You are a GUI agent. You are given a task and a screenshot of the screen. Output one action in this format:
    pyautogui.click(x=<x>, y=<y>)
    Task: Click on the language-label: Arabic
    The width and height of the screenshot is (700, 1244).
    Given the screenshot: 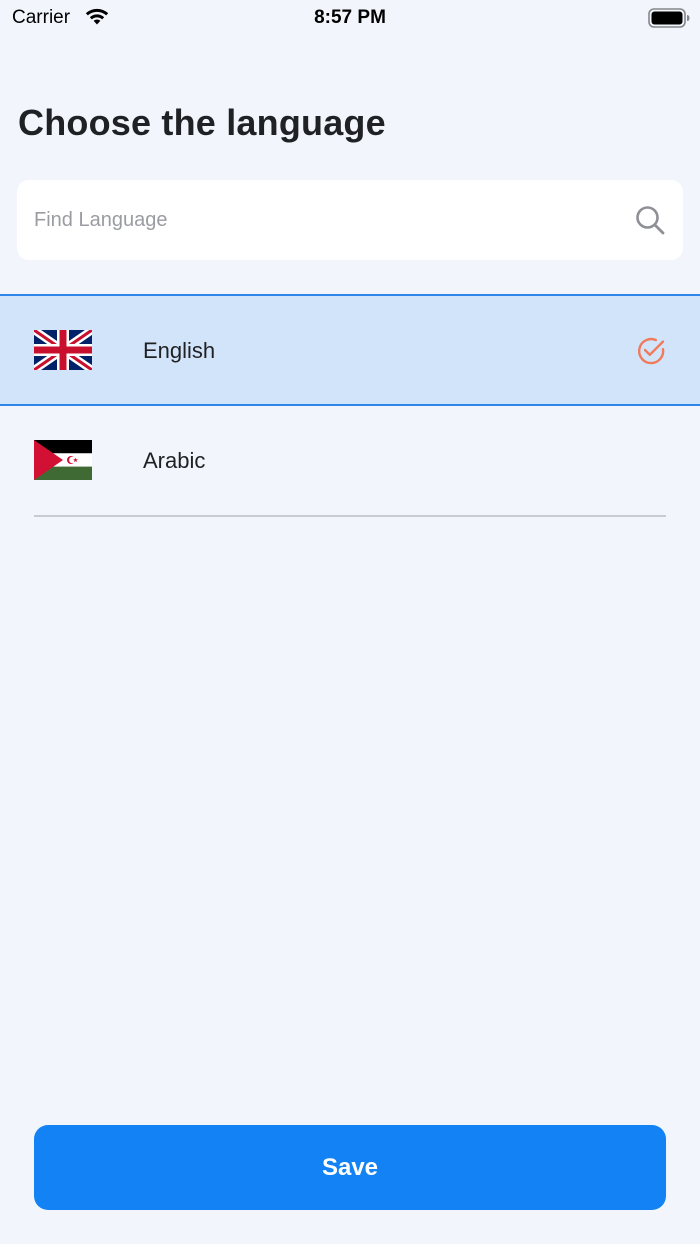 What is the action you would take?
    pyautogui.click(x=174, y=460)
    